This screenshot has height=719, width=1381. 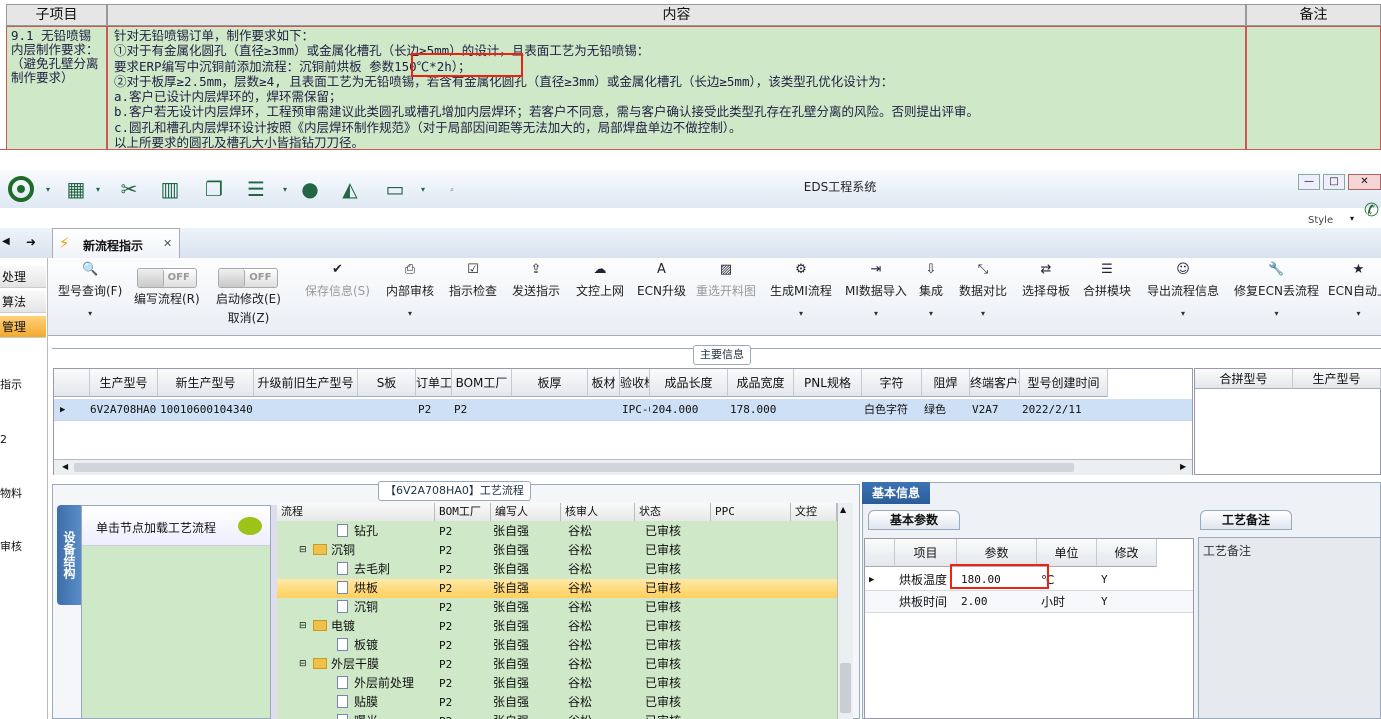 I want to click on ribbon-button-15: ☰ 合拼模块, so click(x=1107, y=280).